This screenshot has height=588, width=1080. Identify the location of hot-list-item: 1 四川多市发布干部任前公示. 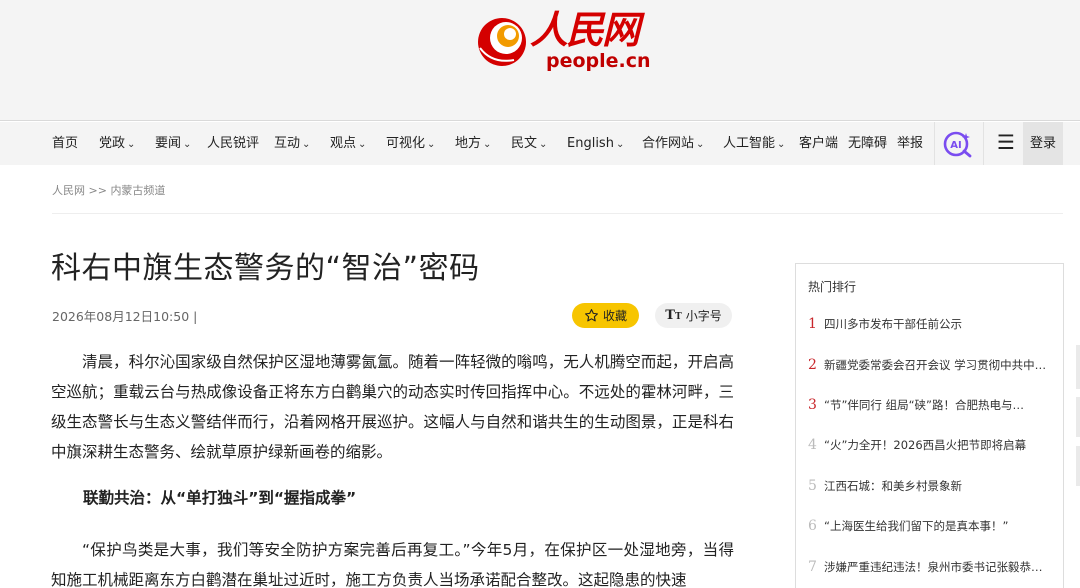
(930, 324).